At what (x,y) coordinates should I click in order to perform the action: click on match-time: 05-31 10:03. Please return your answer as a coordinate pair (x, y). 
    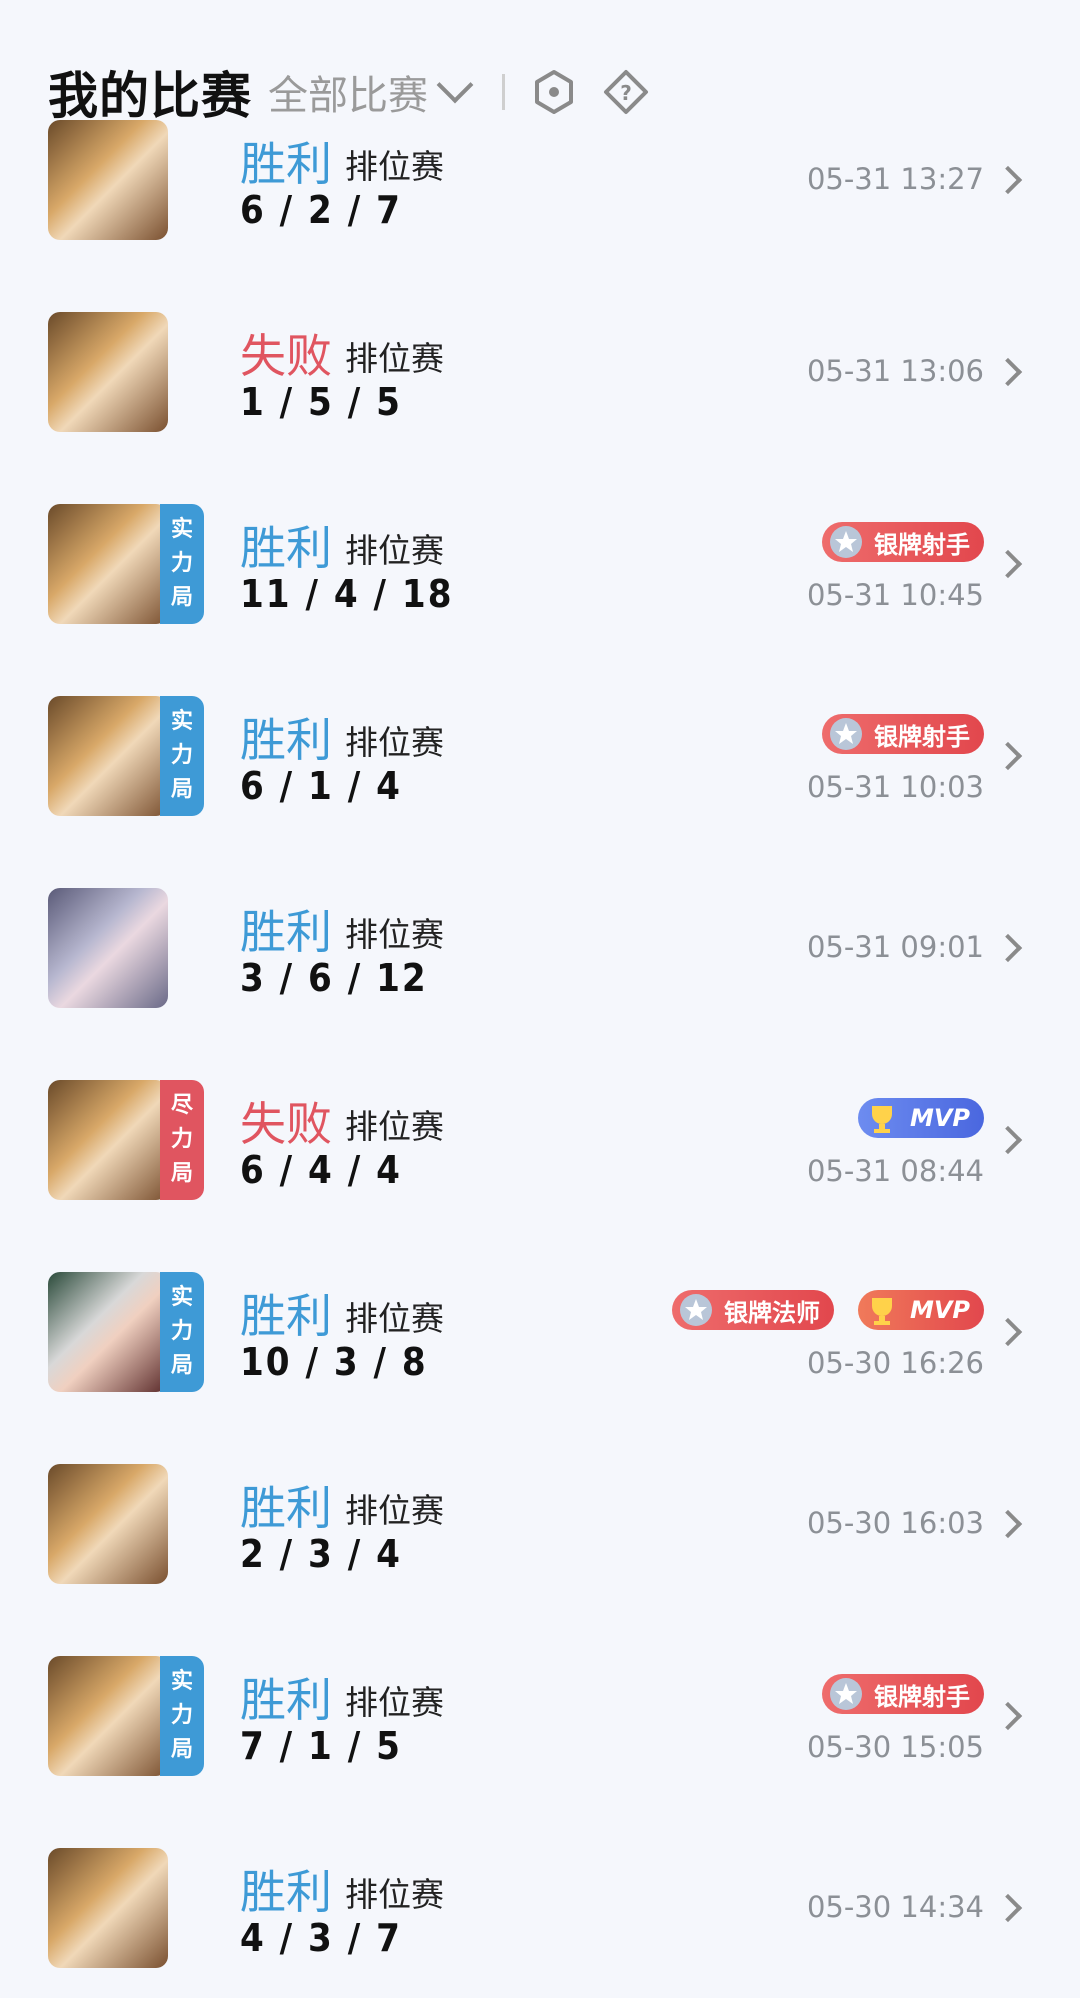
    Looking at the image, I should click on (895, 787).